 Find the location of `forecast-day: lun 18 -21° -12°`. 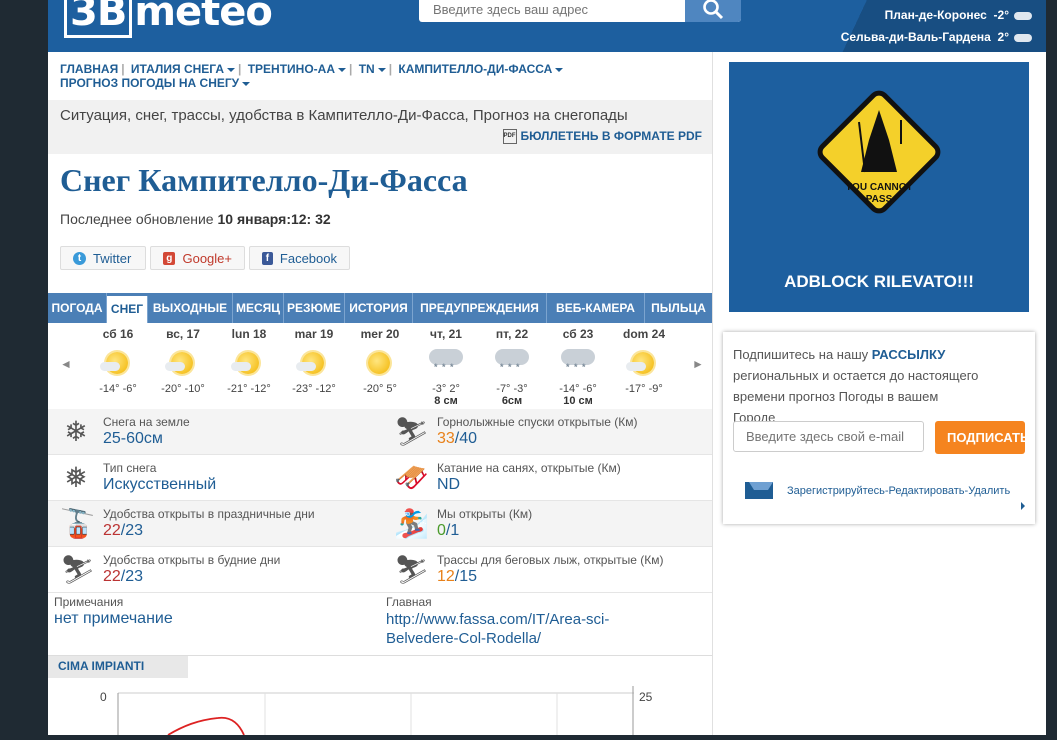

forecast-day: lun 18 -21° -12° is located at coordinates (249, 361).